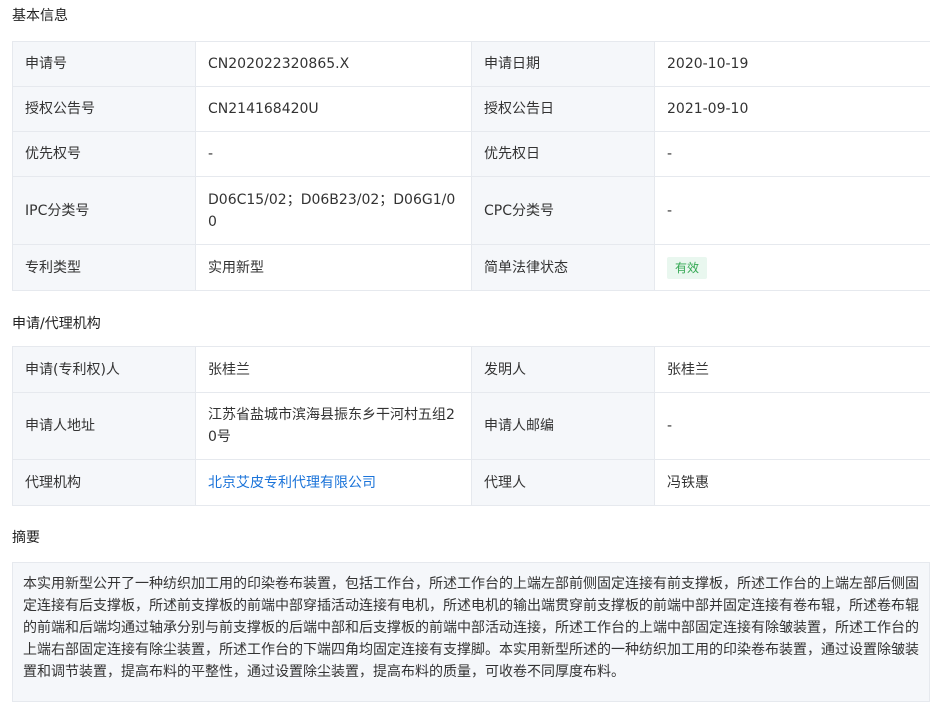 The image size is (930, 702). I want to click on table-row: 专利类型 实用新型 简单法律状态 有效, so click(471, 268).